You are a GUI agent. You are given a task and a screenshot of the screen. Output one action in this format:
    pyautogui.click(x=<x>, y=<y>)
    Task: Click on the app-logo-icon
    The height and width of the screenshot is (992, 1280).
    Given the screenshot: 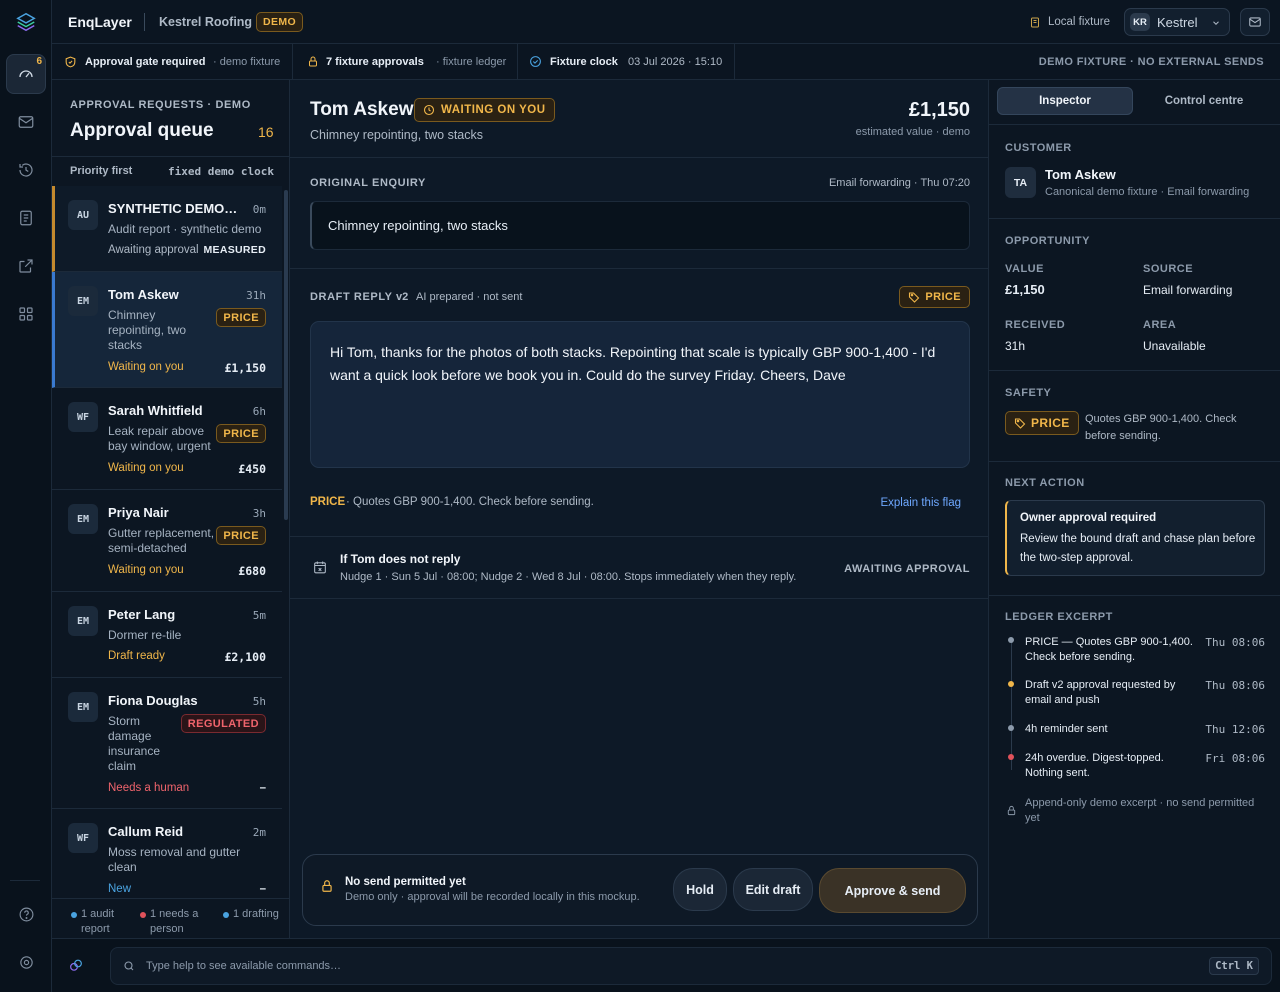 What is the action you would take?
    pyautogui.click(x=26, y=22)
    